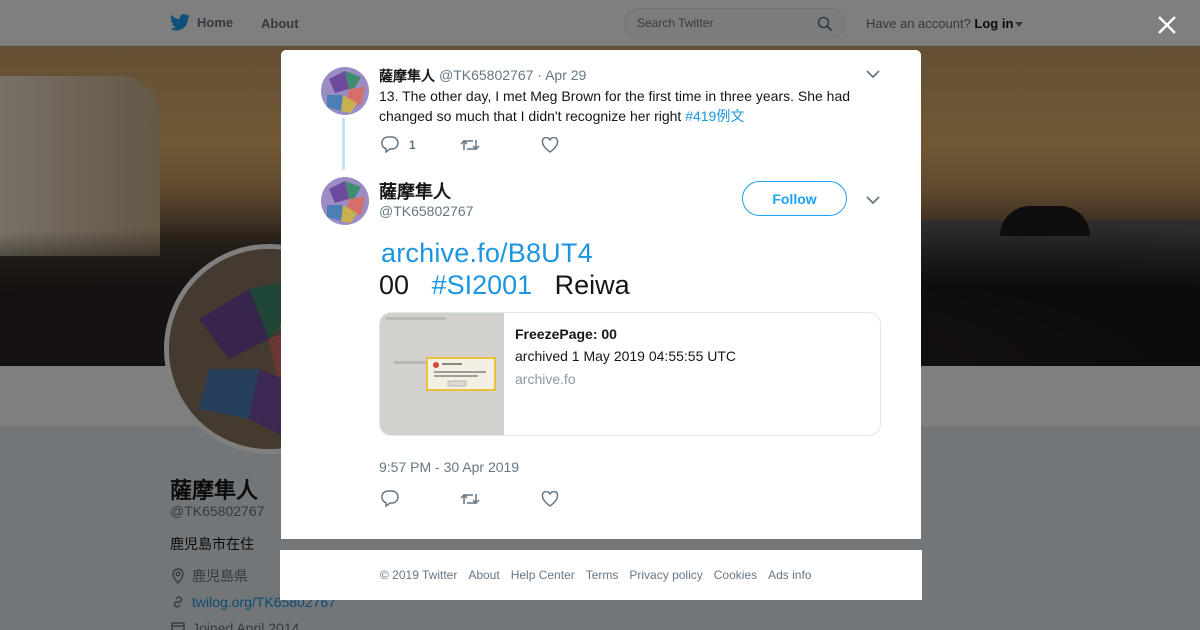  What do you see at coordinates (626, 356) in the screenshot?
I see `card-description: archived 1 May 2019 04:55:55 UTC` at bounding box center [626, 356].